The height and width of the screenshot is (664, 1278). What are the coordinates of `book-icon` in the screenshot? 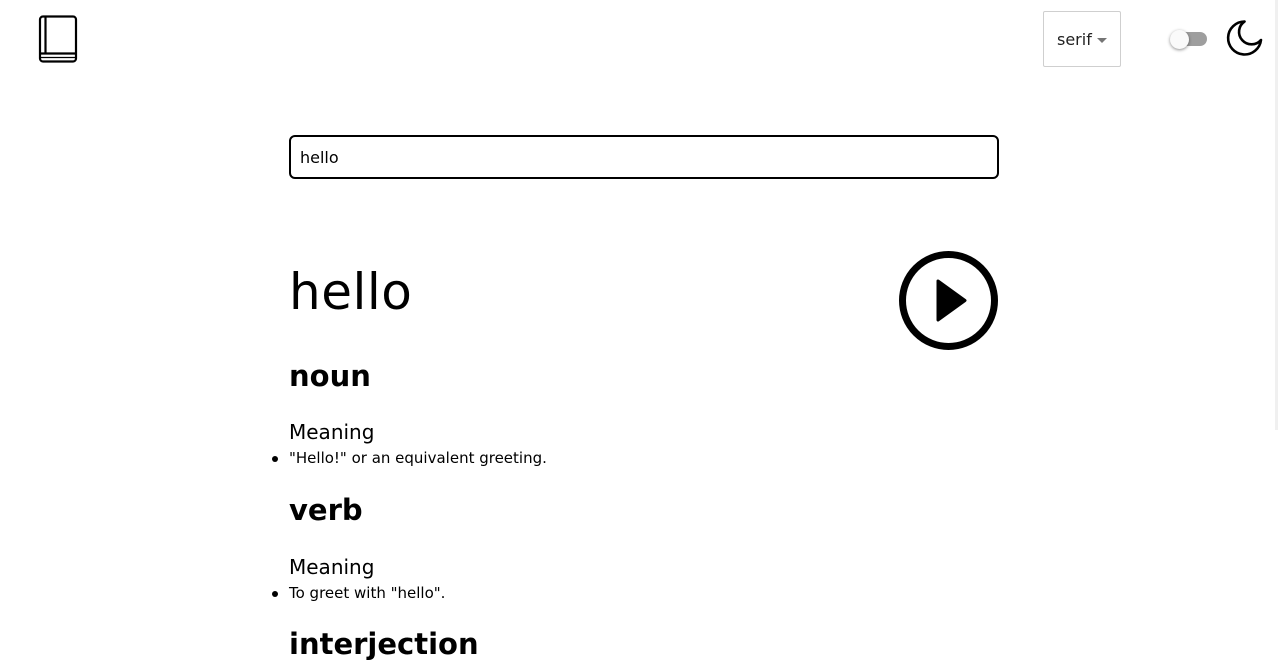 It's located at (58, 39).